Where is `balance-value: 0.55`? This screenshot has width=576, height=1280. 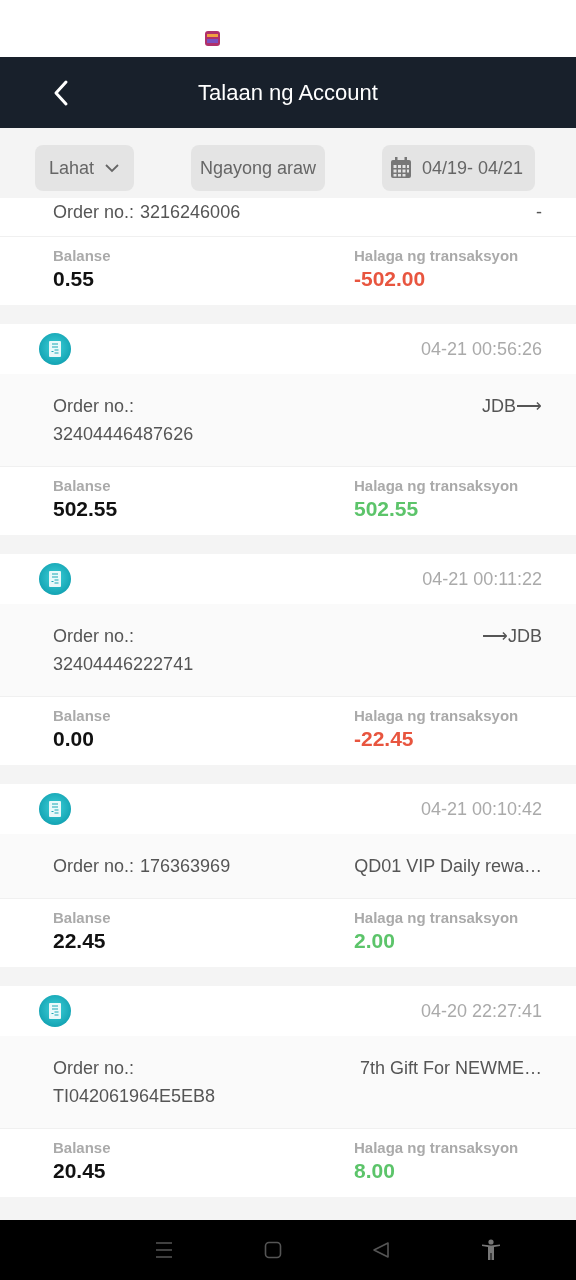
balance-value: 0.55 is located at coordinates (74, 279).